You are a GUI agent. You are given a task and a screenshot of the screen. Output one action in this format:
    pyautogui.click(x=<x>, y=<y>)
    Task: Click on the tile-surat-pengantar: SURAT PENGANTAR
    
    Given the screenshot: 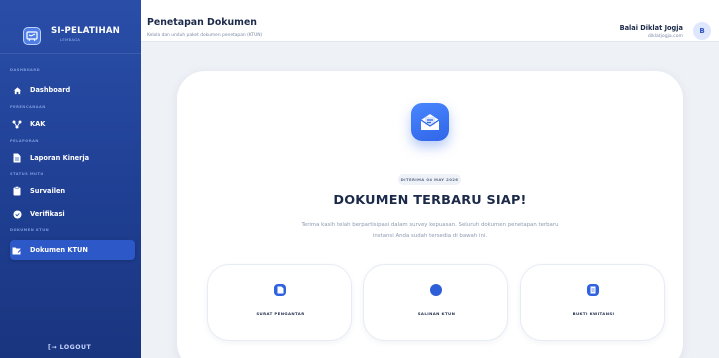 What is the action you would take?
    pyautogui.click(x=279, y=302)
    